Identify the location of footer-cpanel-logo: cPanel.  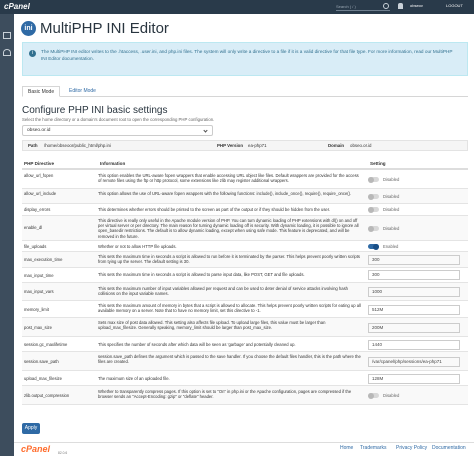
(35, 449).